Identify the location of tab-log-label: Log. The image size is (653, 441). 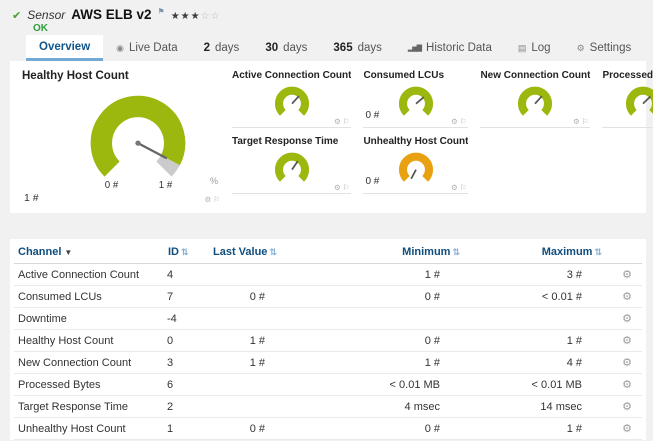
(541, 48).